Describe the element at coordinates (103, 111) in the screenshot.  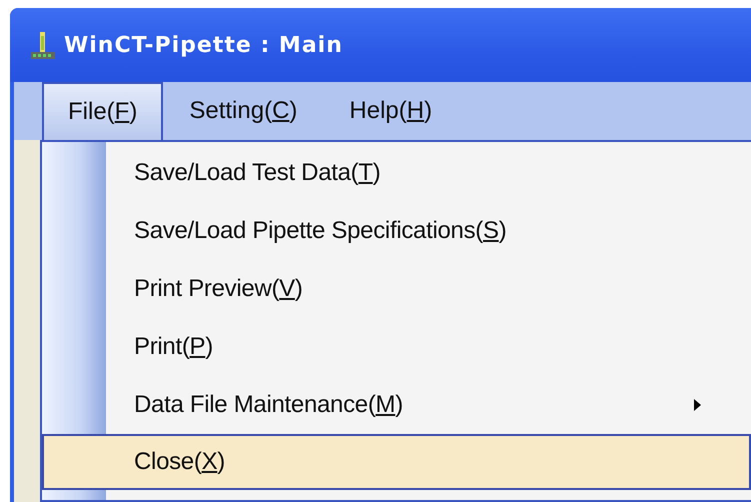
I see `menu-bar-item: File(F)` at that location.